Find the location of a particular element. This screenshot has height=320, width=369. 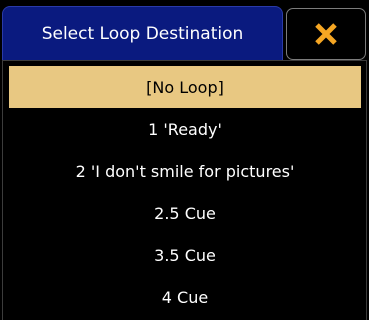

list-item-cue-3-5: 3.5 Cue is located at coordinates (185, 255).